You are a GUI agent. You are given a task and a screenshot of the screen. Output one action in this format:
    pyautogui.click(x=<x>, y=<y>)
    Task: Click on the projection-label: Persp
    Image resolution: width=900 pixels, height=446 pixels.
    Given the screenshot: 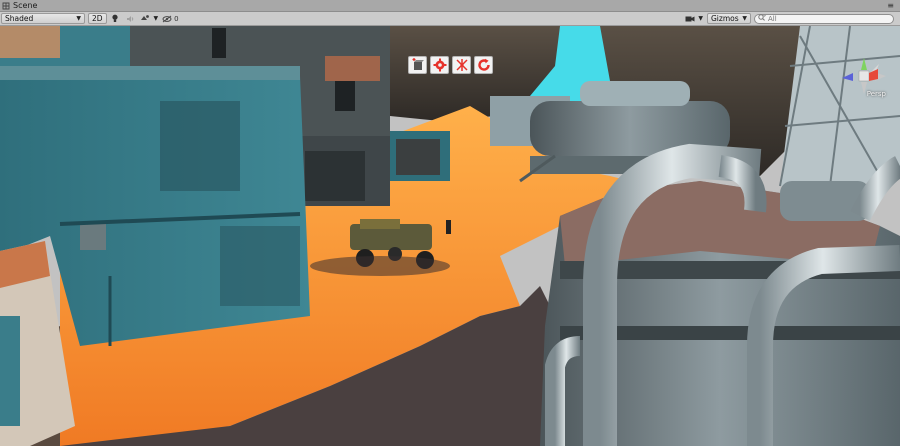 What is the action you would take?
    pyautogui.click(x=876, y=94)
    